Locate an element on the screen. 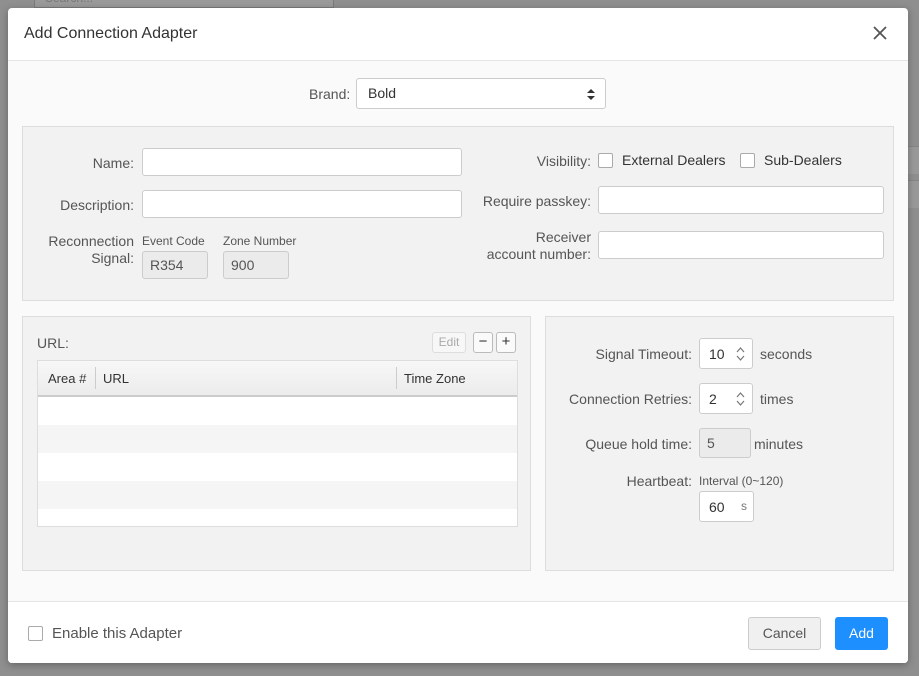 This screenshot has width=919, height=676. table-header: Area # URL Time Zone is located at coordinates (277, 379).